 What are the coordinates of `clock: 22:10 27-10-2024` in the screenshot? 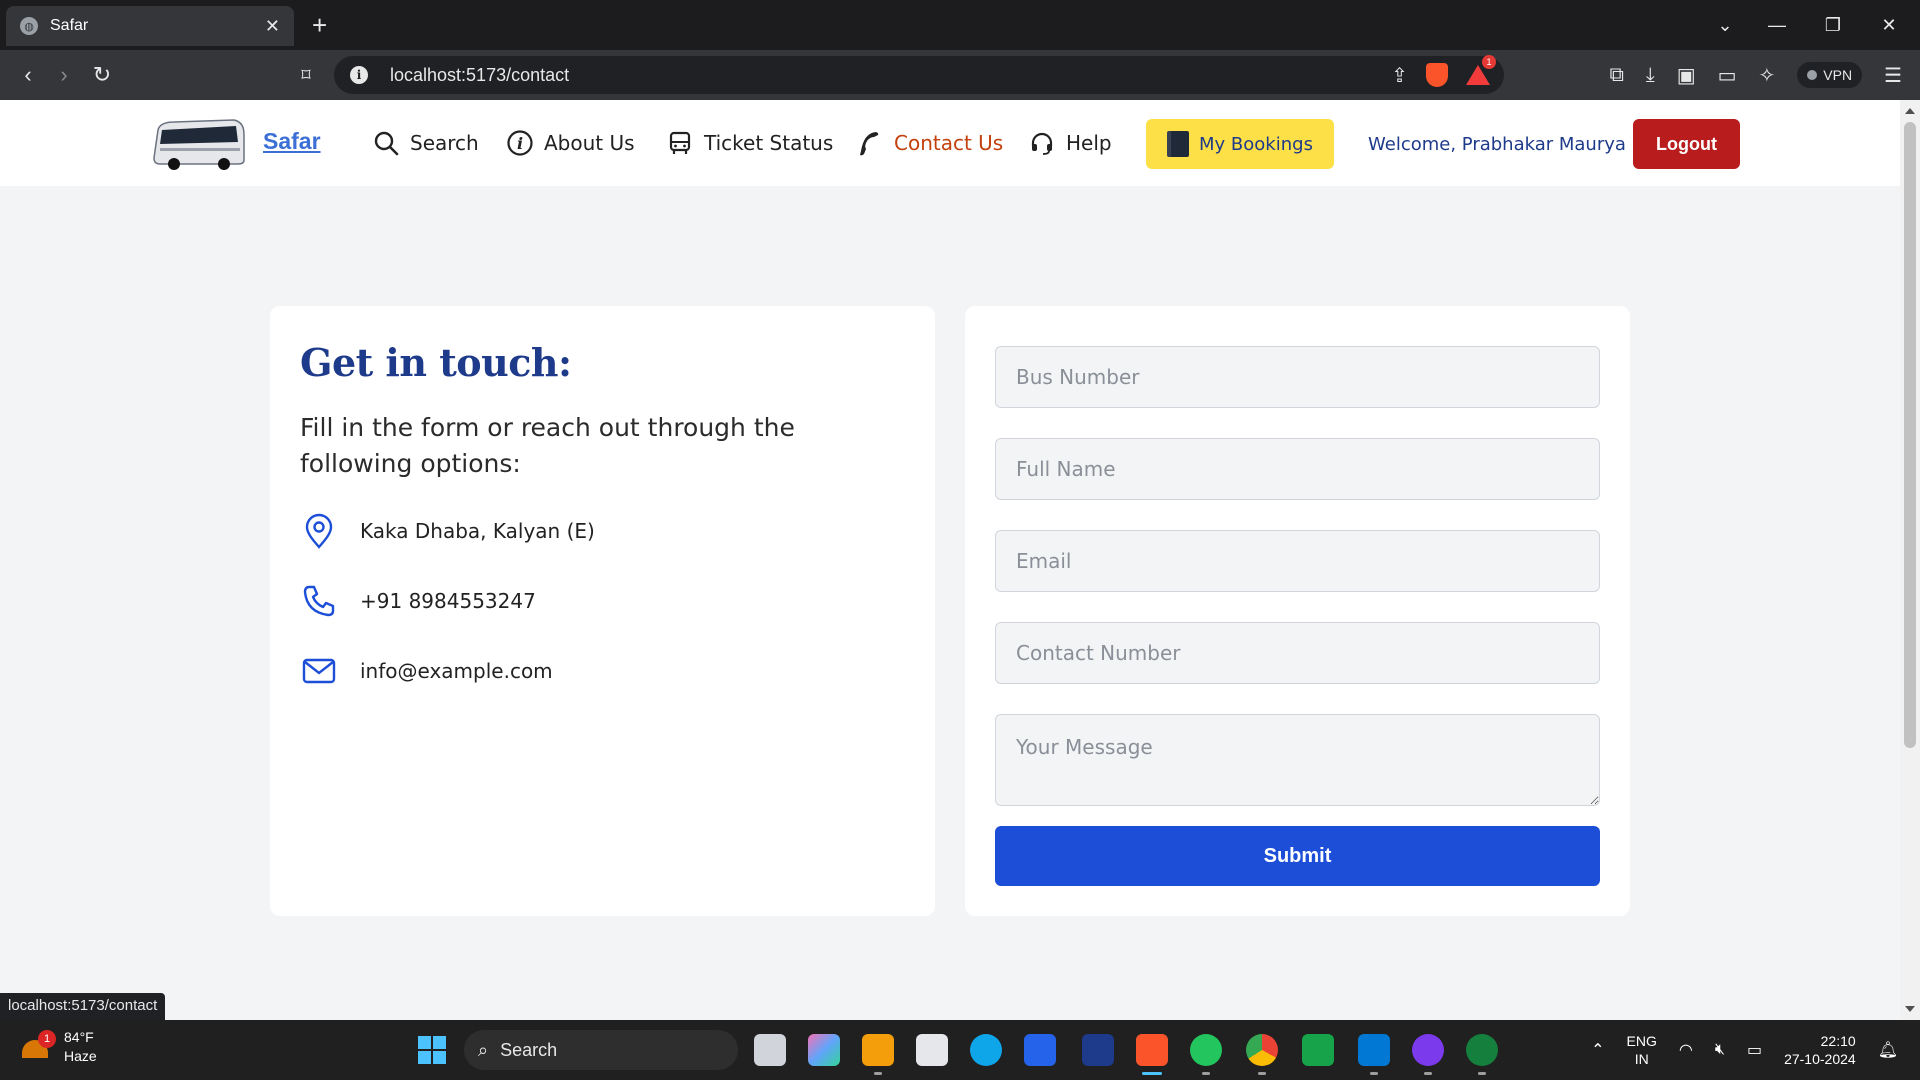 It's located at (1820, 1050).